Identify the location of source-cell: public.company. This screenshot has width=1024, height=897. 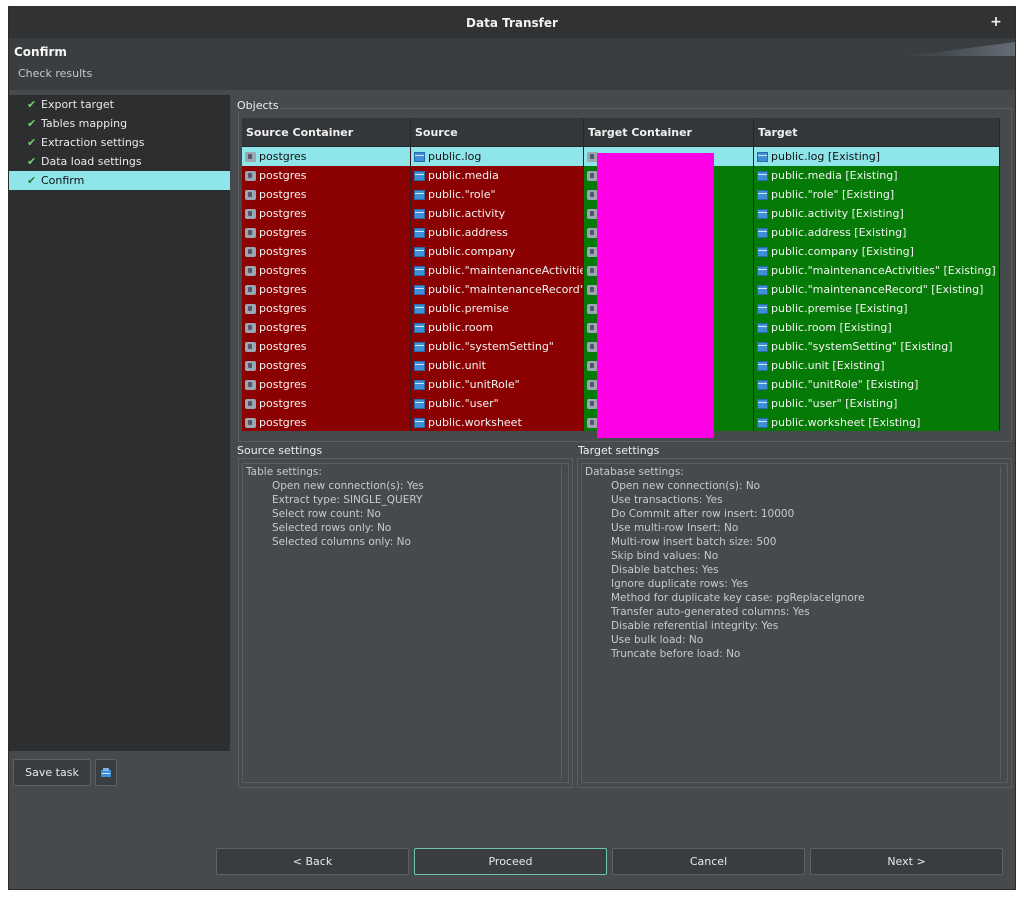
(497, 251).